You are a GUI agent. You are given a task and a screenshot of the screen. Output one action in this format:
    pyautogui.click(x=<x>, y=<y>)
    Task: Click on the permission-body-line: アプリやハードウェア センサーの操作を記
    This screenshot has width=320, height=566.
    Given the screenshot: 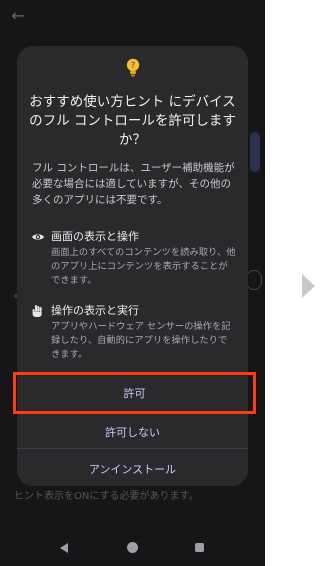 What is the action you would take?
    pyautogui.click(x=141, y=326)
    